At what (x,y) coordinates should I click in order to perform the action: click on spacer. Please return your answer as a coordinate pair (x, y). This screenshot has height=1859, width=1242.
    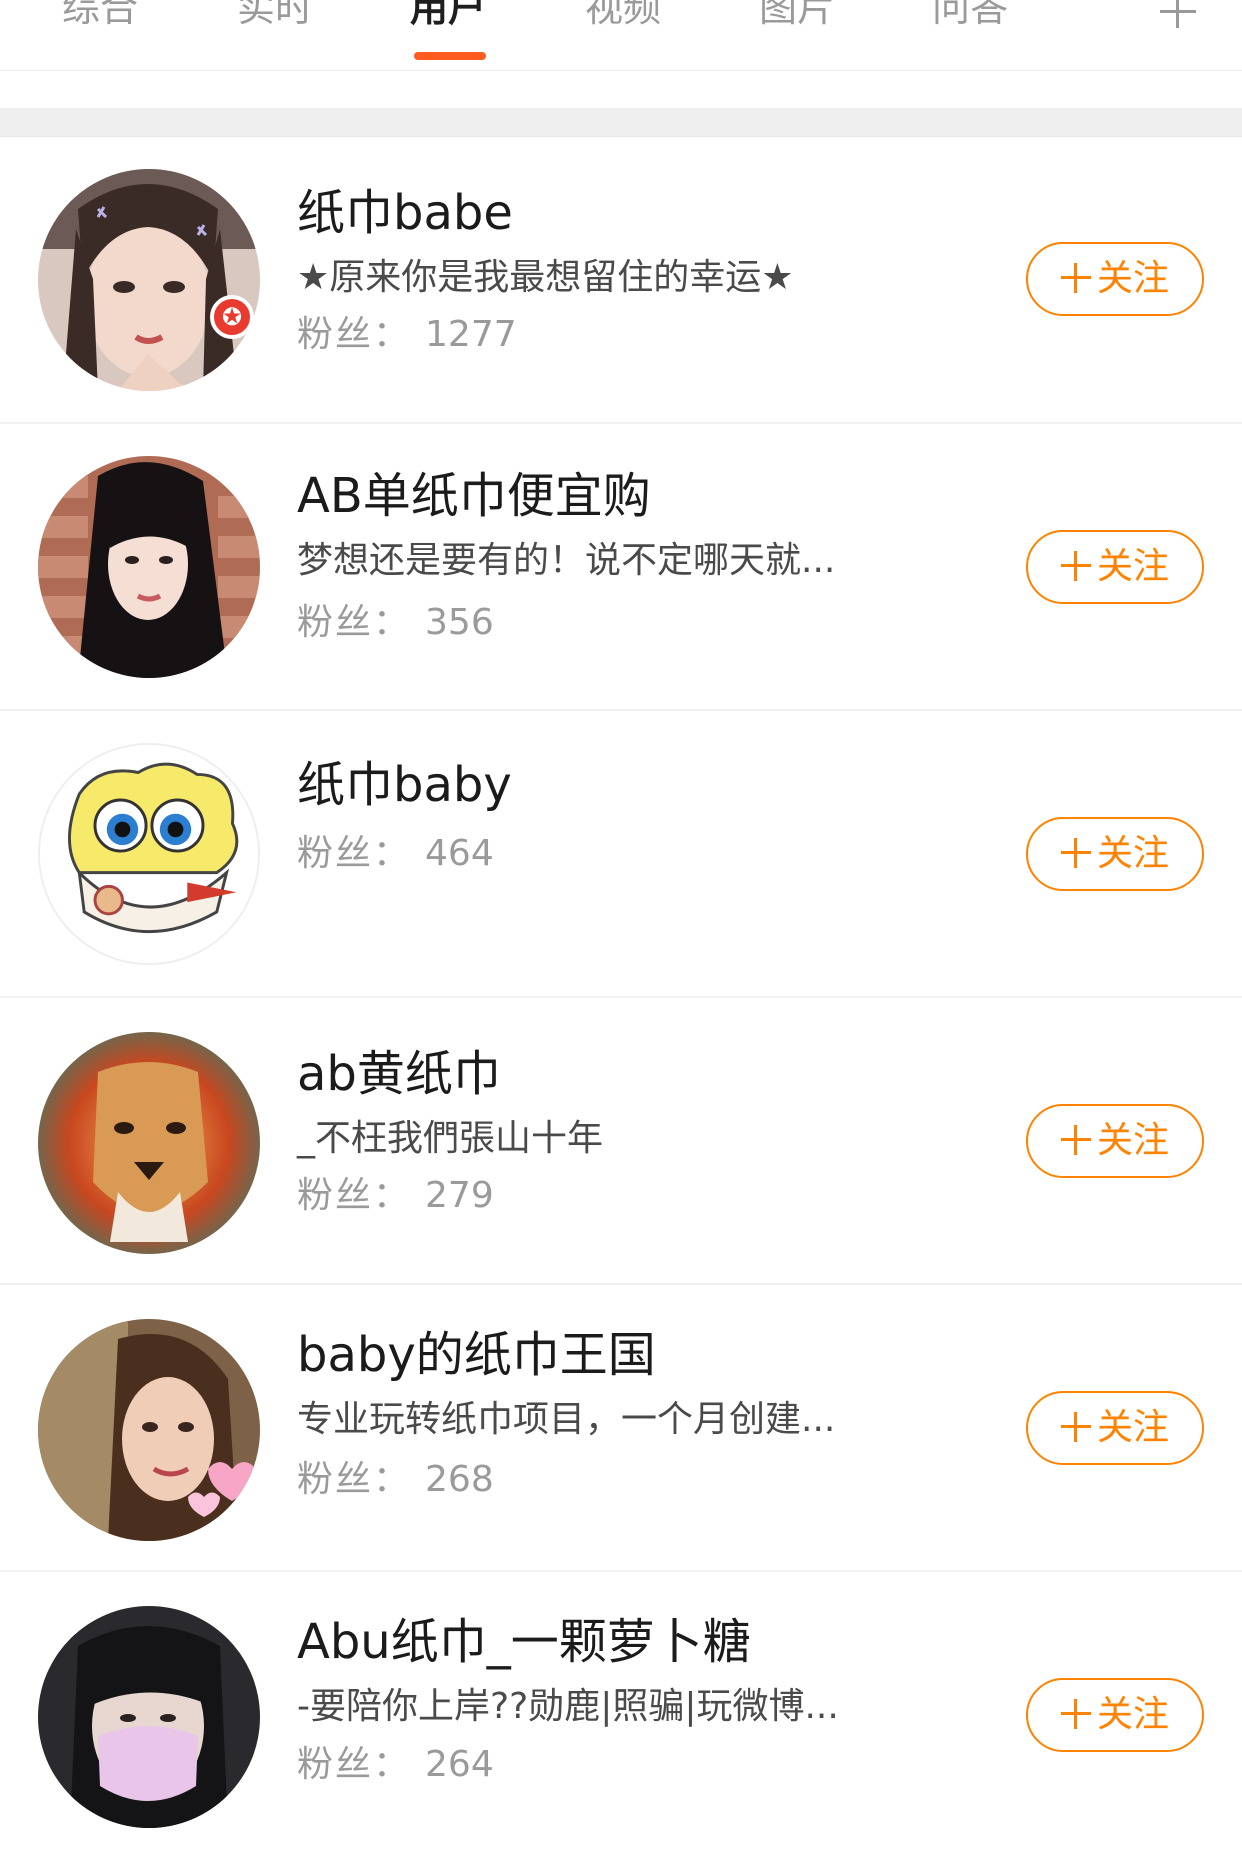
    Looking at the image, I should click on (621, 89).